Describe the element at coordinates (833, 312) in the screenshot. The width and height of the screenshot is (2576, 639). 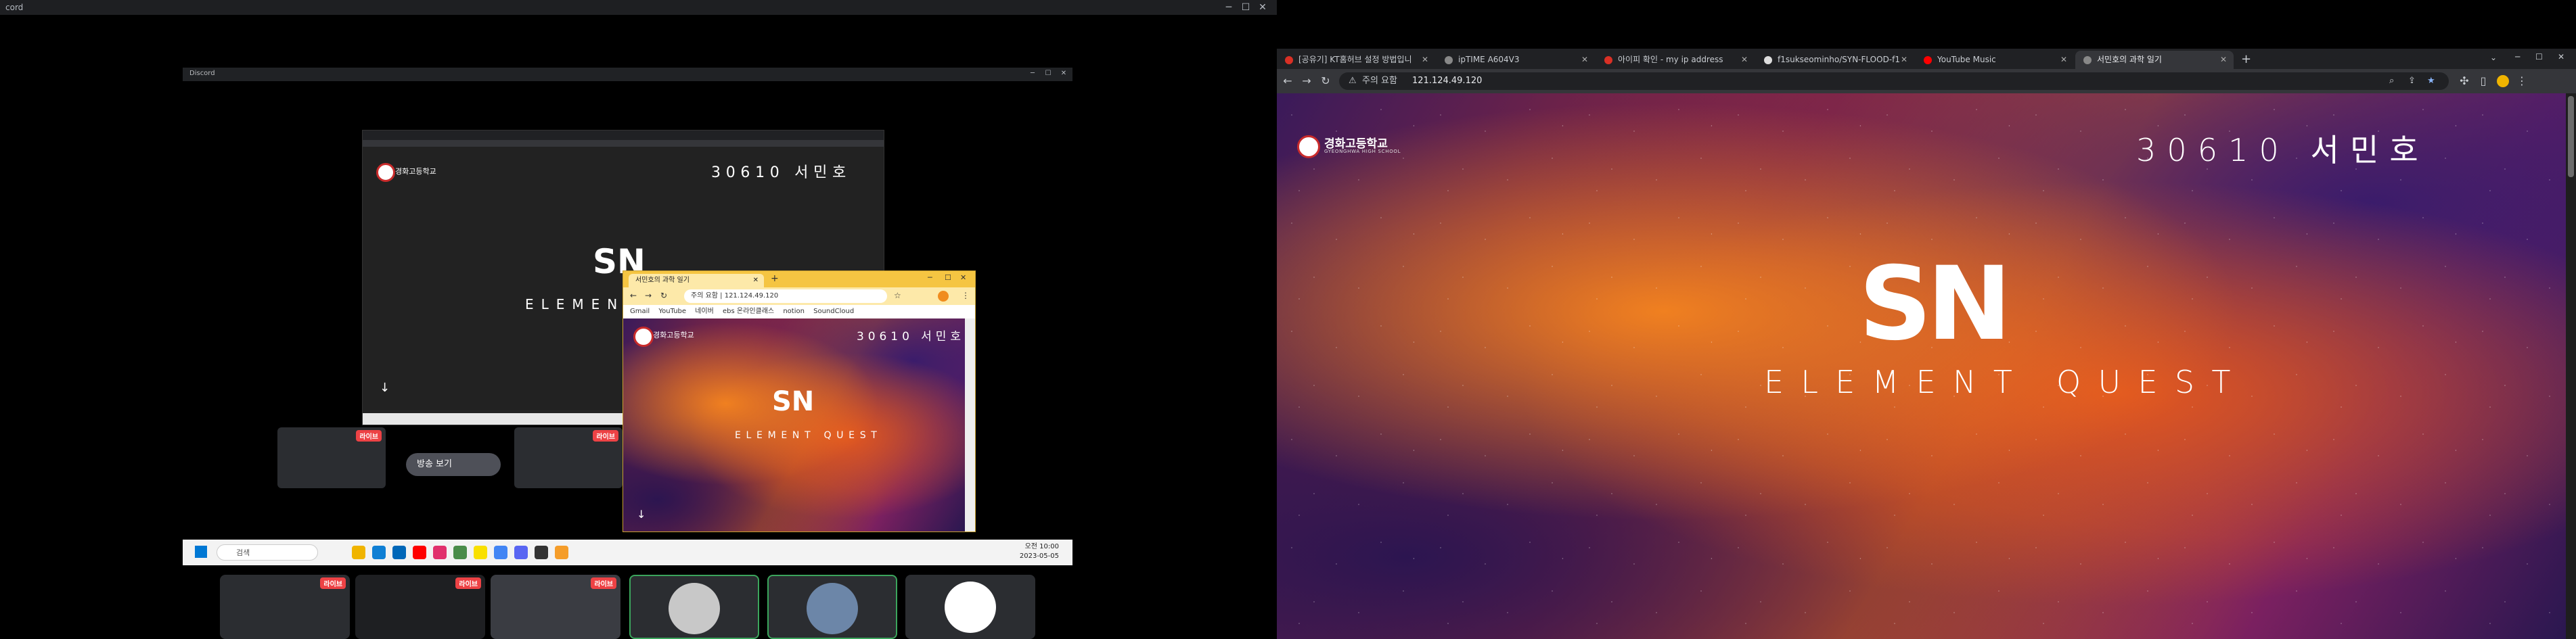
I see `bookmark-soundcloud: SoundCloud` at that location.